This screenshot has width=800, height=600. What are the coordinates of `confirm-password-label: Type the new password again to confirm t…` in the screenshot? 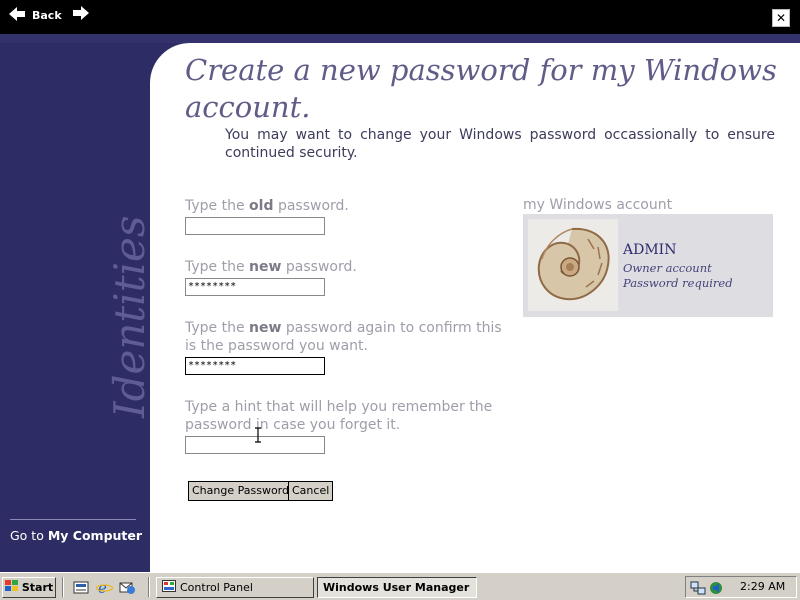 It's located at (345, 337).